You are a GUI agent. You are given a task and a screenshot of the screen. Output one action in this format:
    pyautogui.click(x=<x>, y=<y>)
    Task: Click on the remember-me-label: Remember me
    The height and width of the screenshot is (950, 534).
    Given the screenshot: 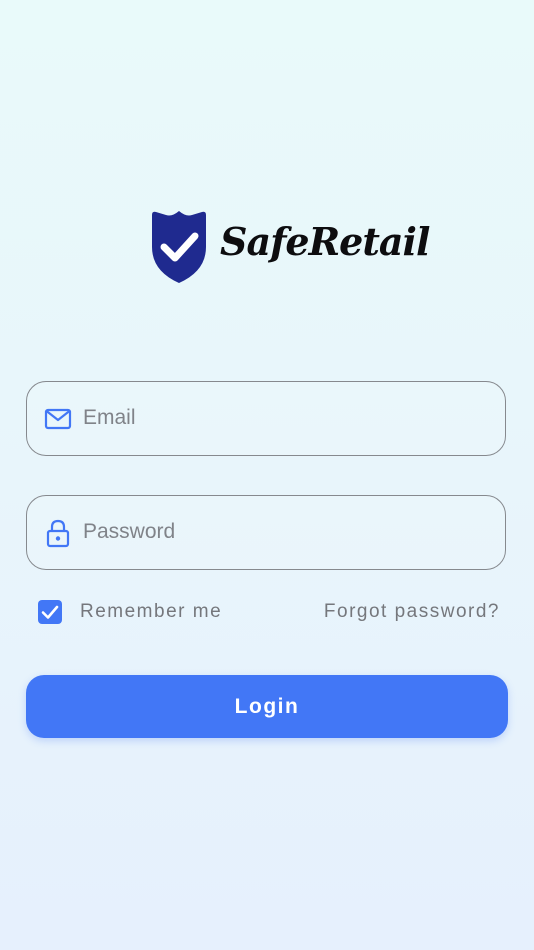 What is the action you would take?
    pyautogui.click(x=151, y=612)
    